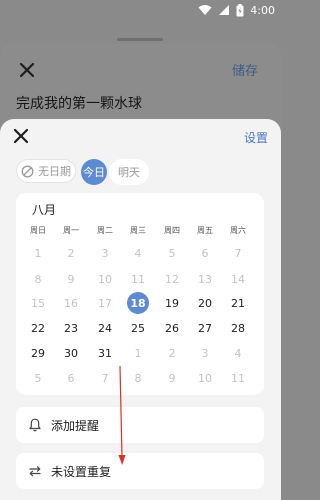 This screenshot has height=500, width=320. Describe the element at coordinates (38, 353) in the screenshot. I see `calendar-day: 29` at that location.